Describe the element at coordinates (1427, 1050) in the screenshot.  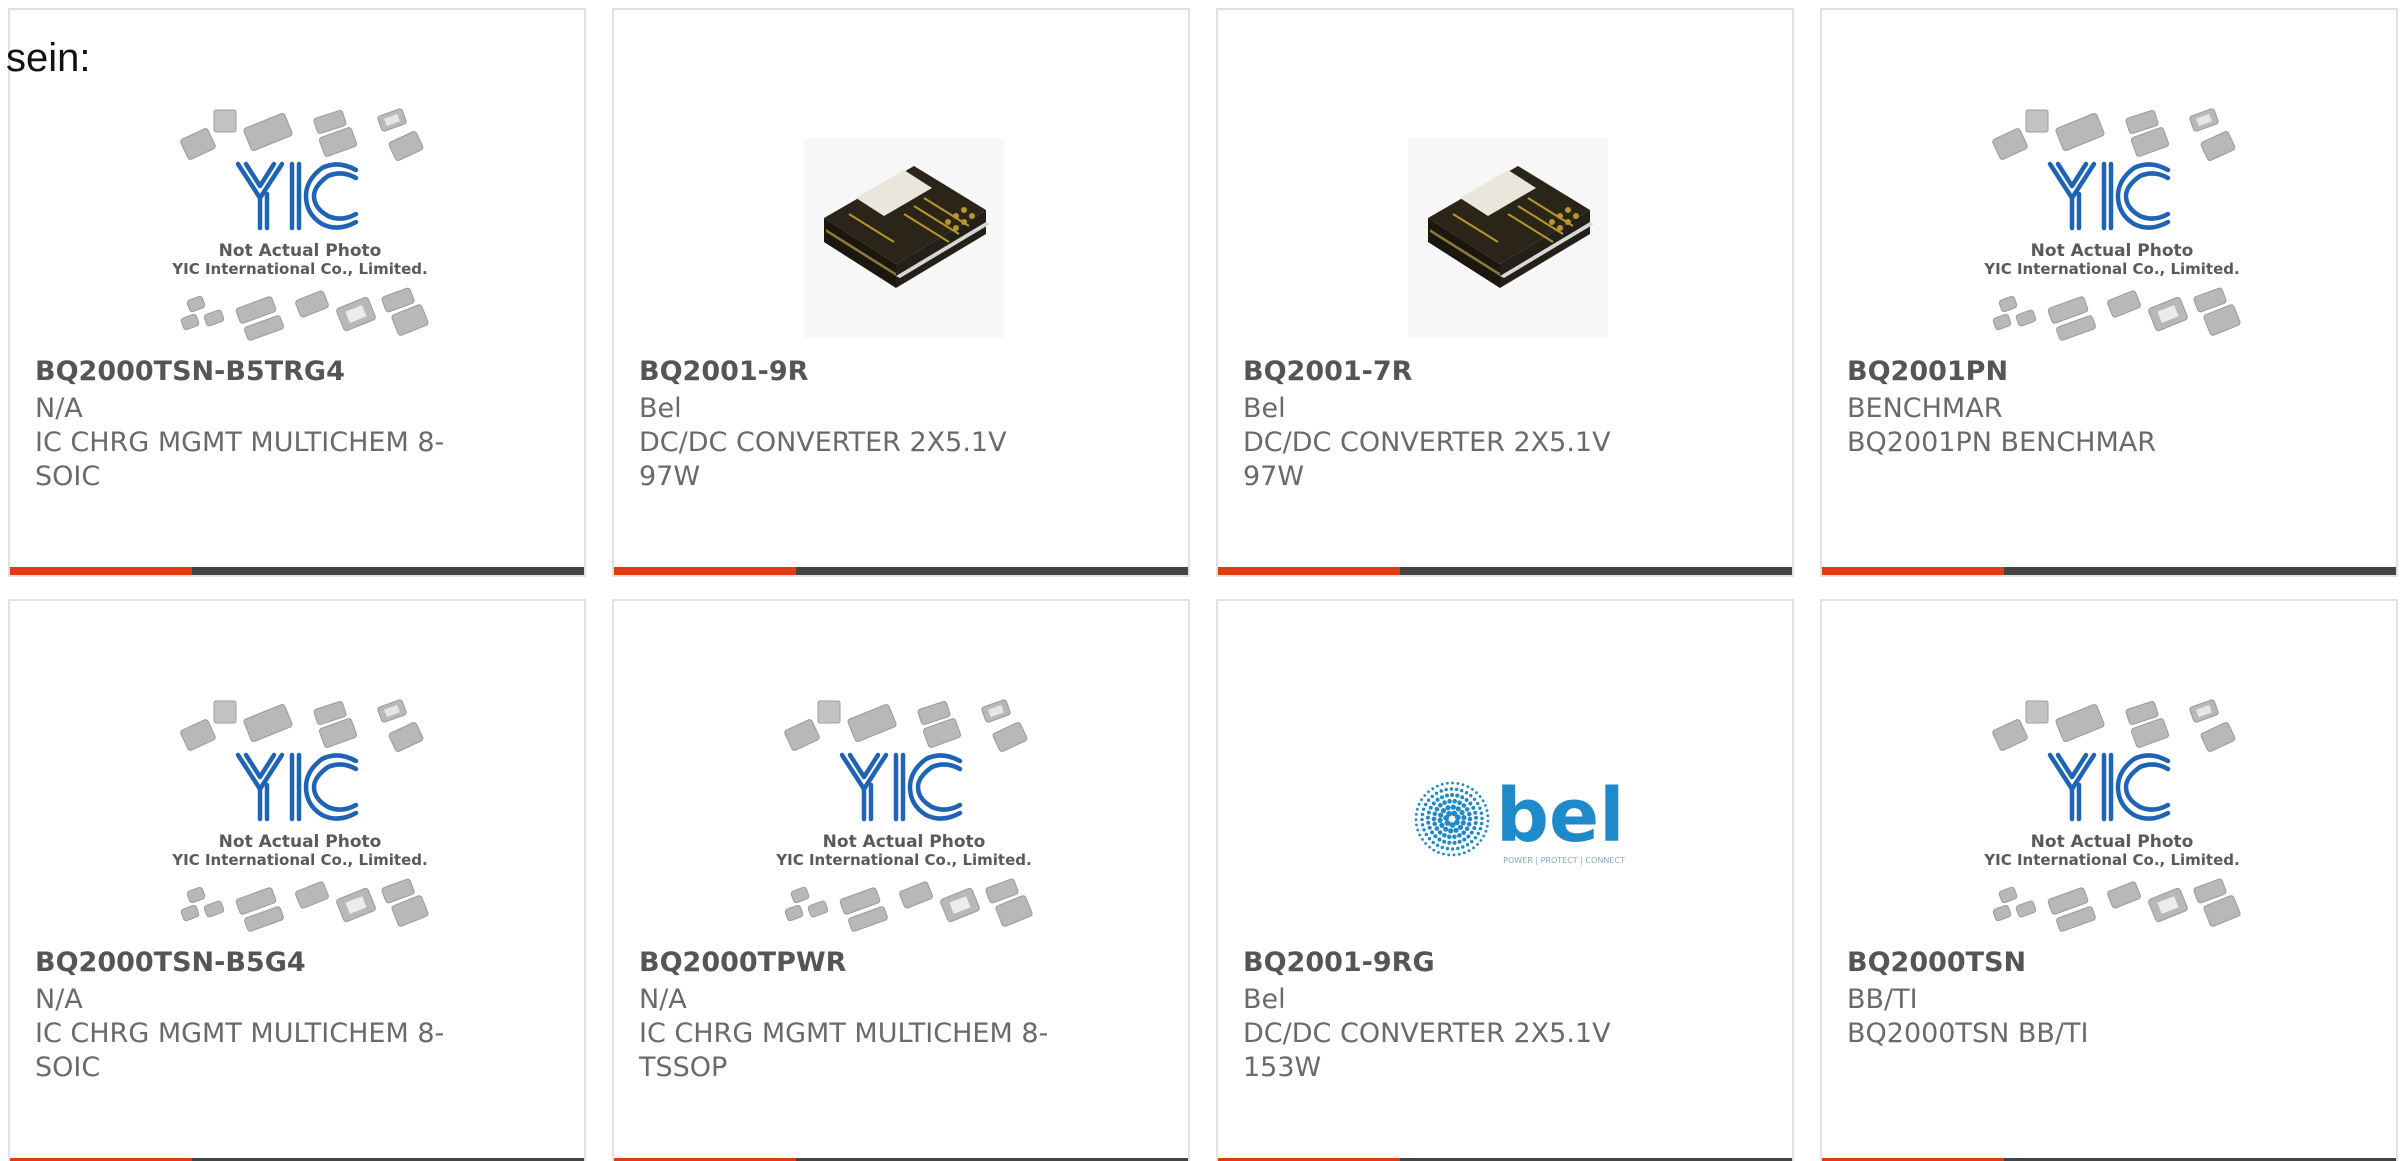
I see `description: DC/DC CONVERTER 2X5.1V 153W` at that location.